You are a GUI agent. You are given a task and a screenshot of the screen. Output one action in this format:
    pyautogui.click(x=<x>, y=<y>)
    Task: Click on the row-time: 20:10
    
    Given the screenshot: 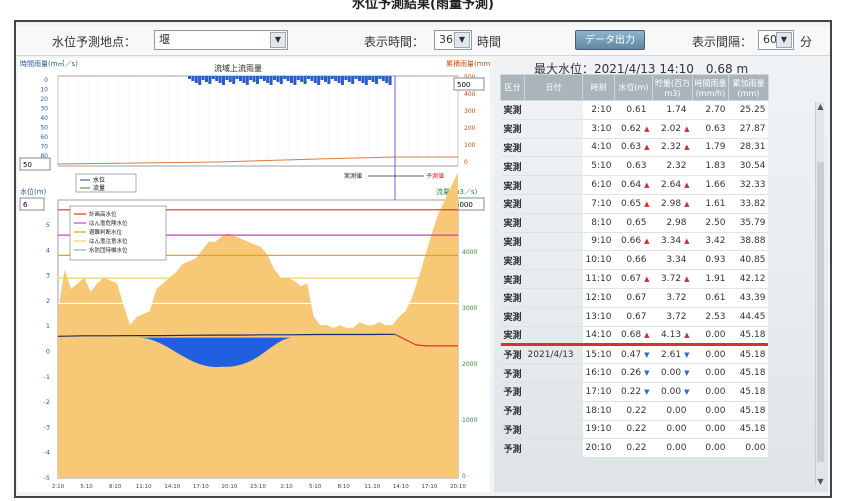 What is the action you would take?
    pyautogui.click(x=598, y=448)
    